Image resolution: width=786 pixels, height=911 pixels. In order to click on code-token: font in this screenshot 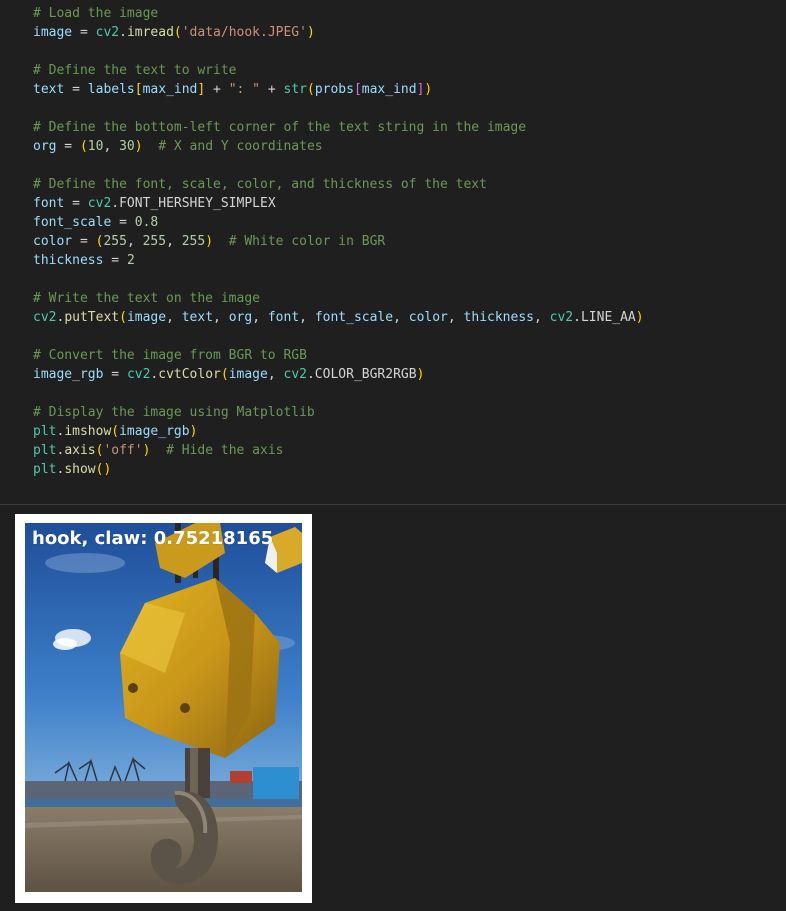, I will do `click(283, 317)`.